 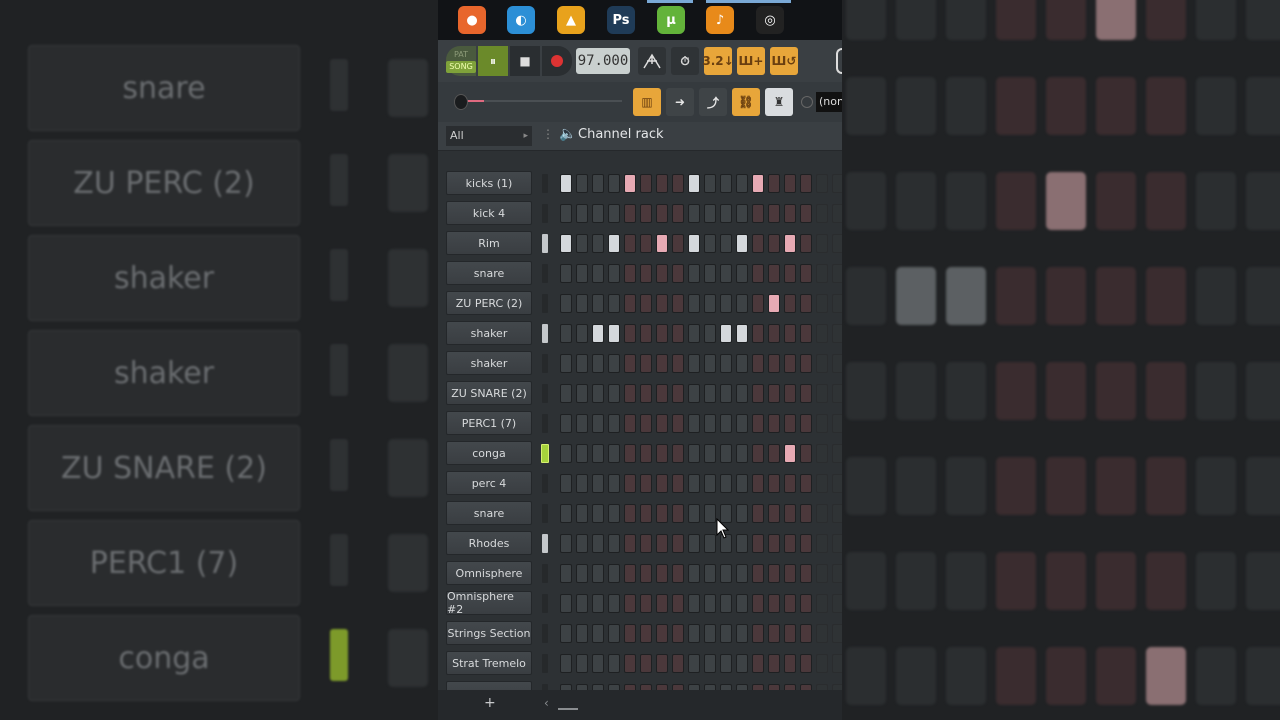 I want to click on channel-name-button: Strings Section, so click(x=489, y=633).